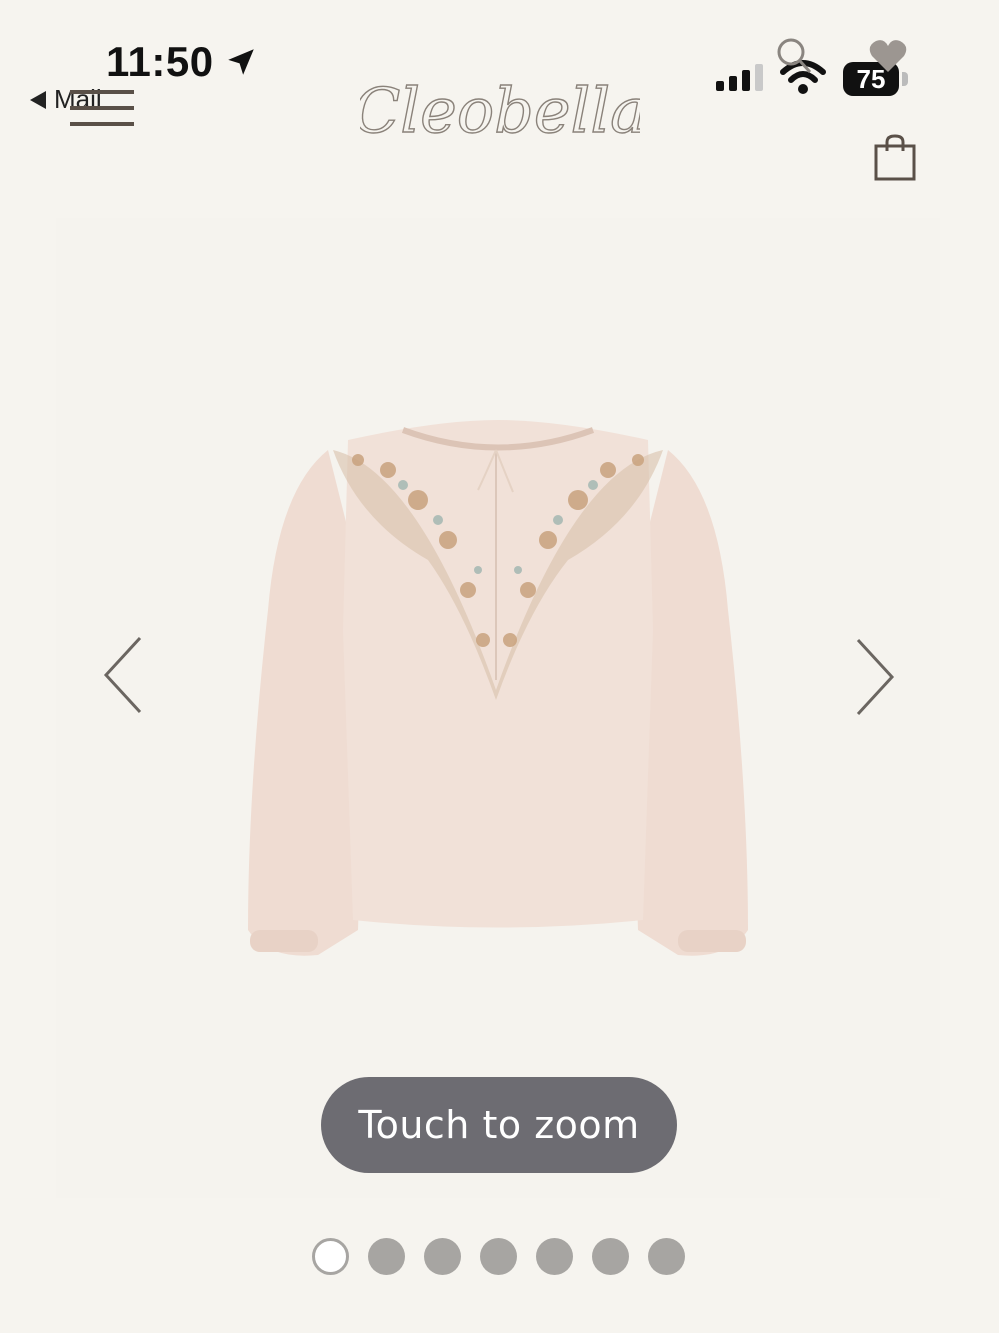 The height and width of the screenshot is (1333, 999). What do you see at coordinates (875, 679) in the screenshot?
I see `next-image-button` at bounding box center [875, 679].